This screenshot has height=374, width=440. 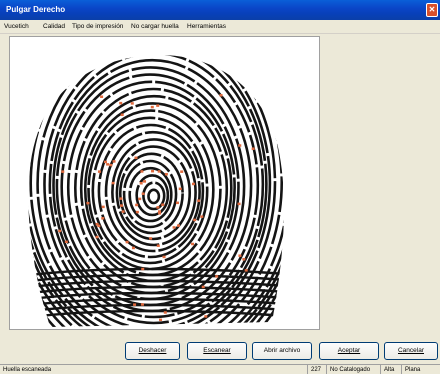 I want to click on abrir-archivo-button: Abrir archivo, so click(x=282, y=351).